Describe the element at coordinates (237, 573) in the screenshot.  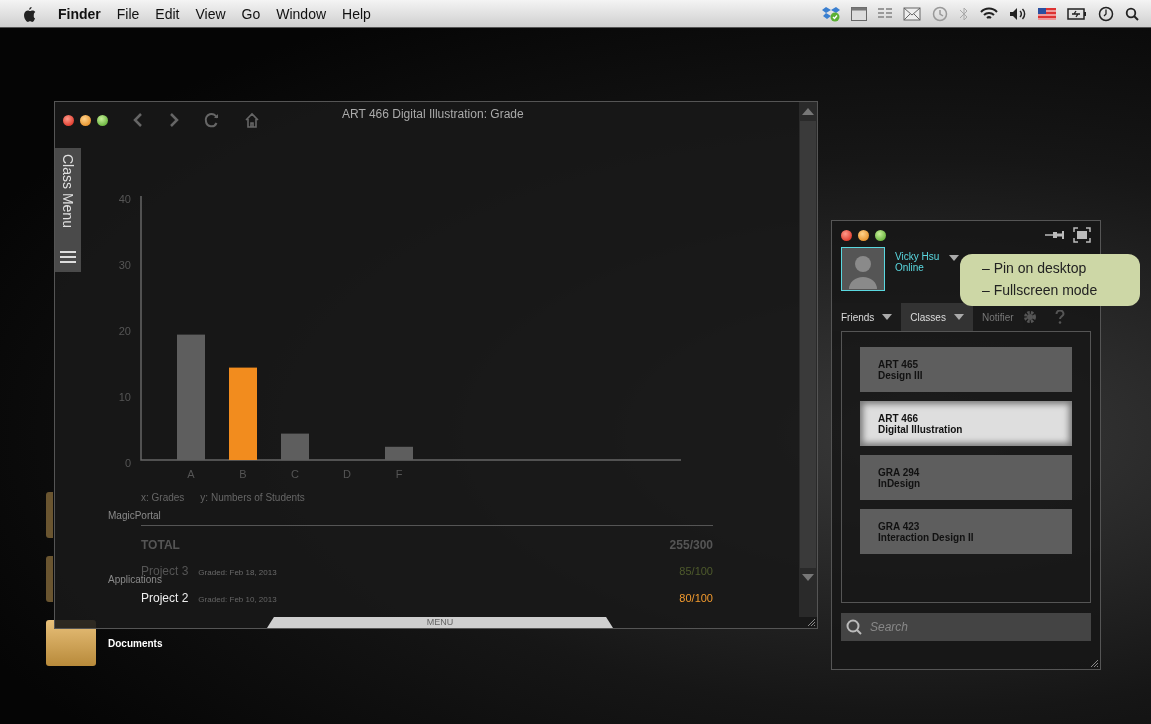
I see `graded-date: Graded: Feb 18, 2013` at that location.